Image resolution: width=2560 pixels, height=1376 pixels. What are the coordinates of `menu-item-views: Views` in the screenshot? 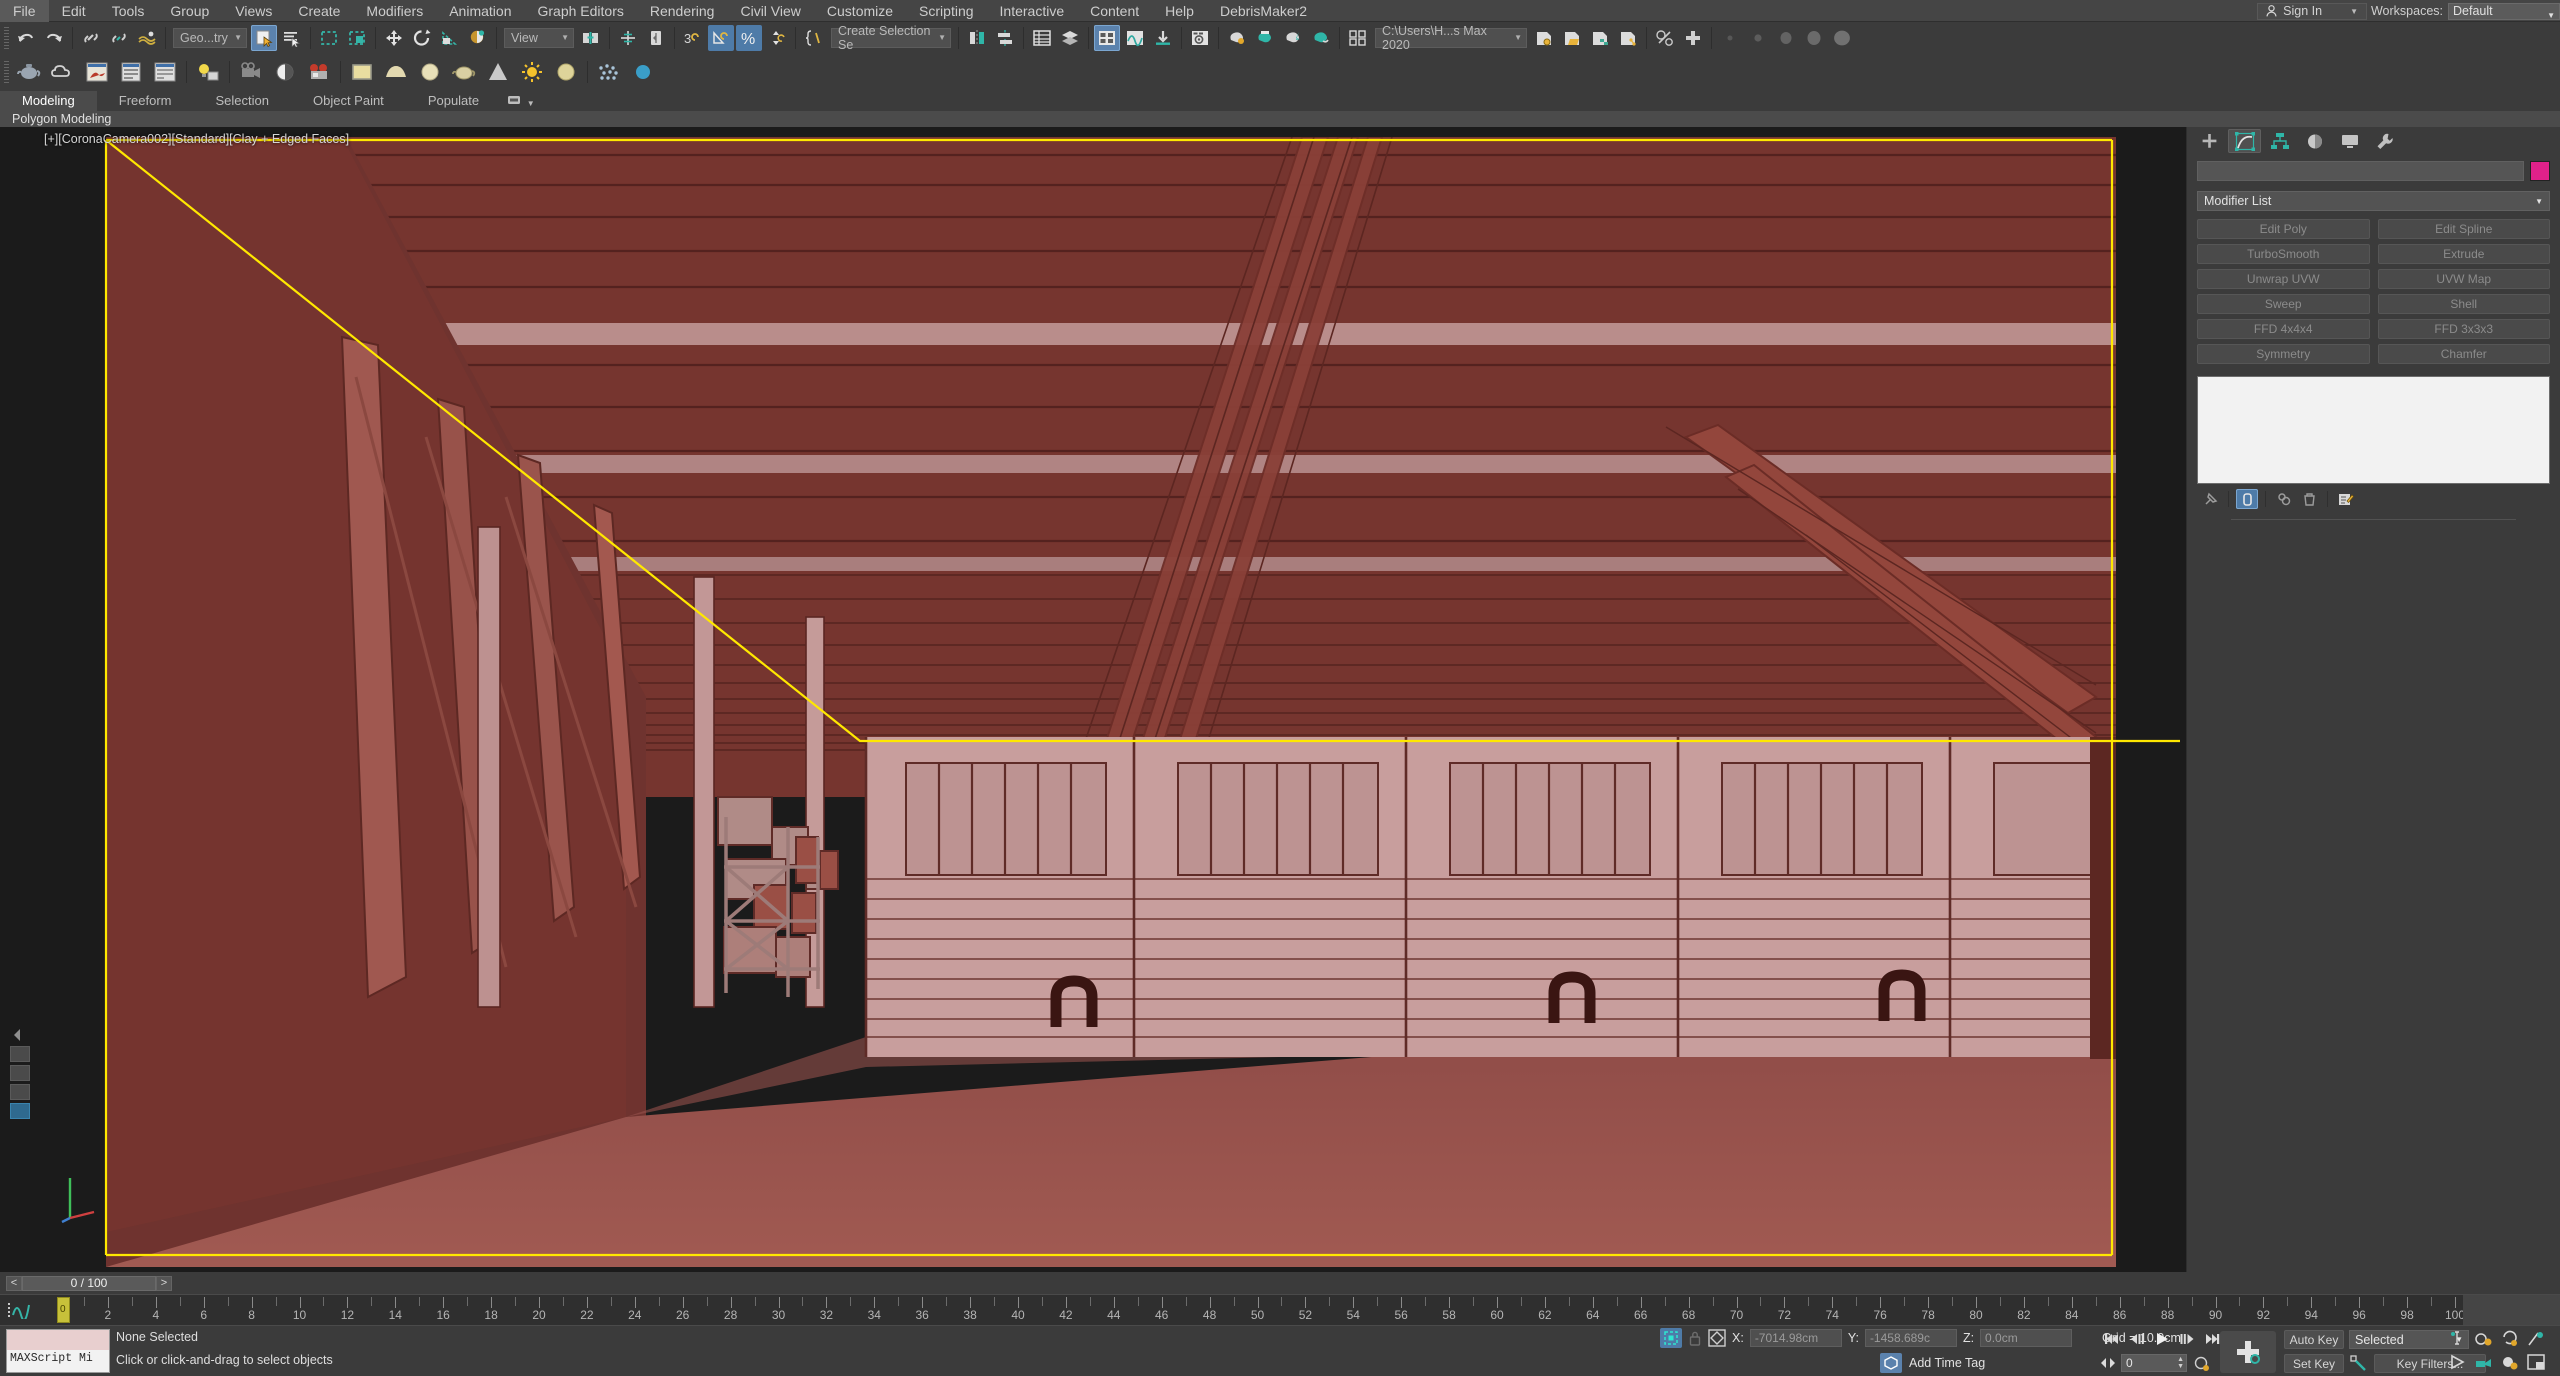 It's located at (253, 11).